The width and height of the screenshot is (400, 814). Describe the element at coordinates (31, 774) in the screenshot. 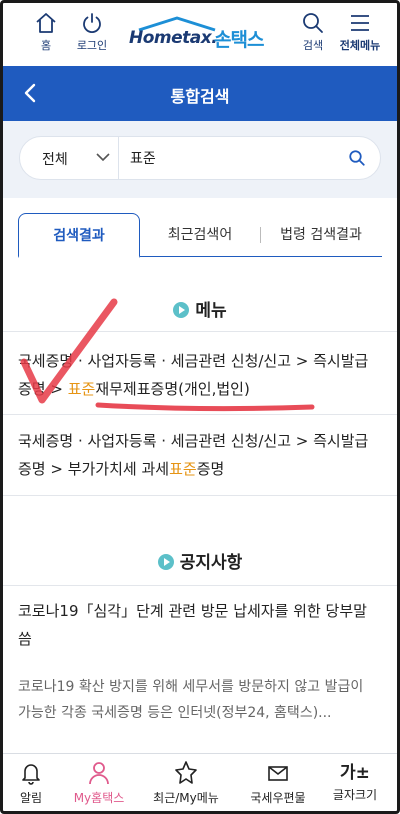

I see `bell-icon` at that location.